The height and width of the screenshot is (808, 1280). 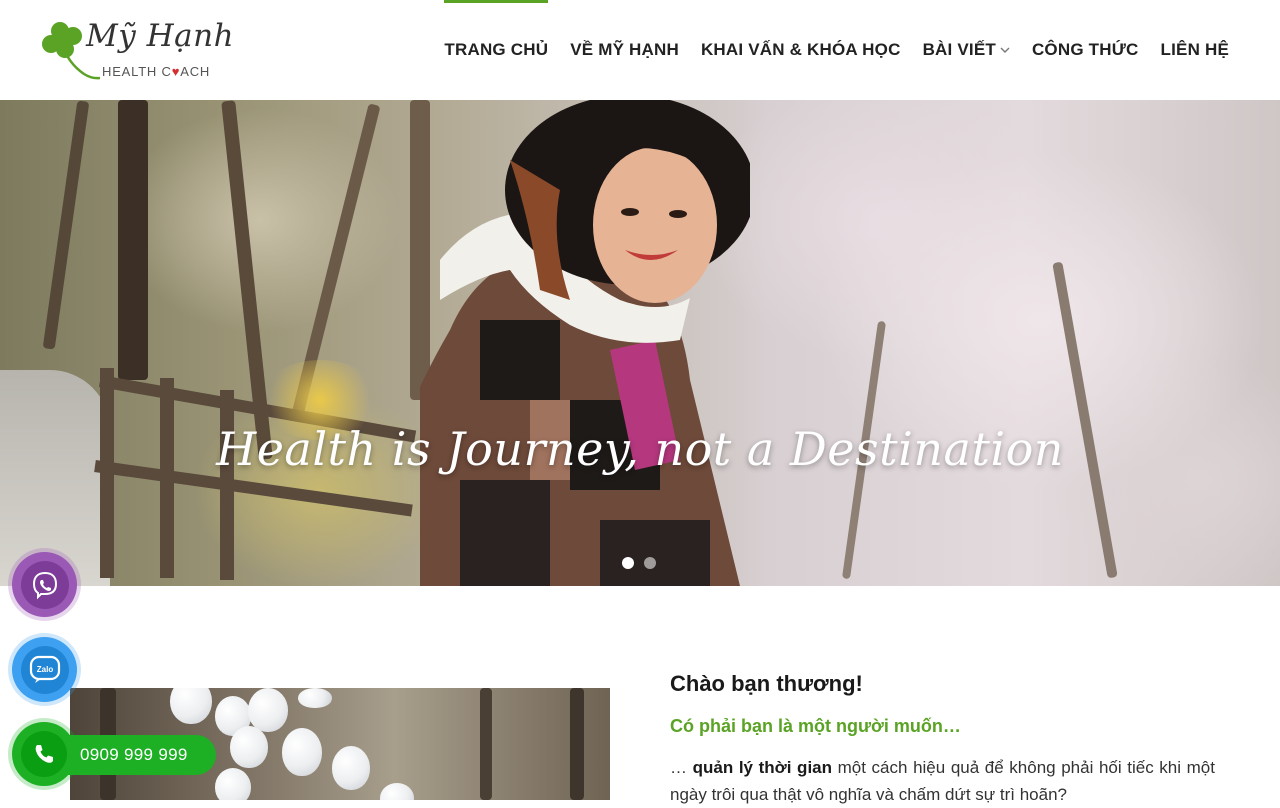 I want to click on nav-item-coaching: KHAI VẤN & KHÓA HỌC, so click(x=801, y=50).